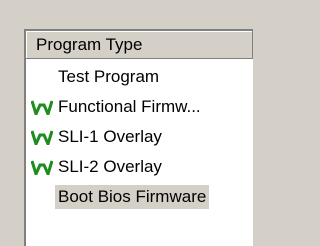 This screenshot has width=320, height=246. What do you see at coordinates (89, 44) in the screenshot?
I see `column-header-label: Program Type` at bounding box center [89, 44].